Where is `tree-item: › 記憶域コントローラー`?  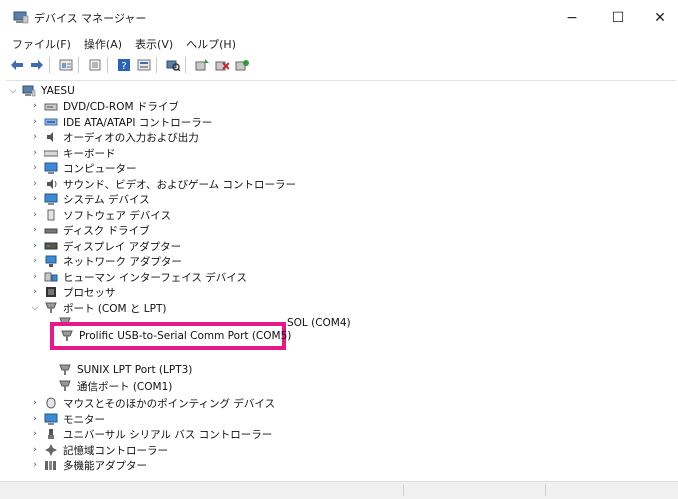
tree-item: › 記憶域コントローラー is located at coordinates (99, 450).